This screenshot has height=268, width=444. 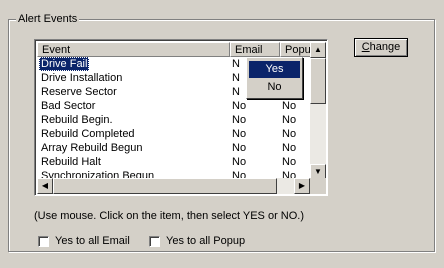 What do you see at coordinates (88, 134) in the screenshot?
I see `event-cell: Rebuild Completed` at bounding box center [88, 134].